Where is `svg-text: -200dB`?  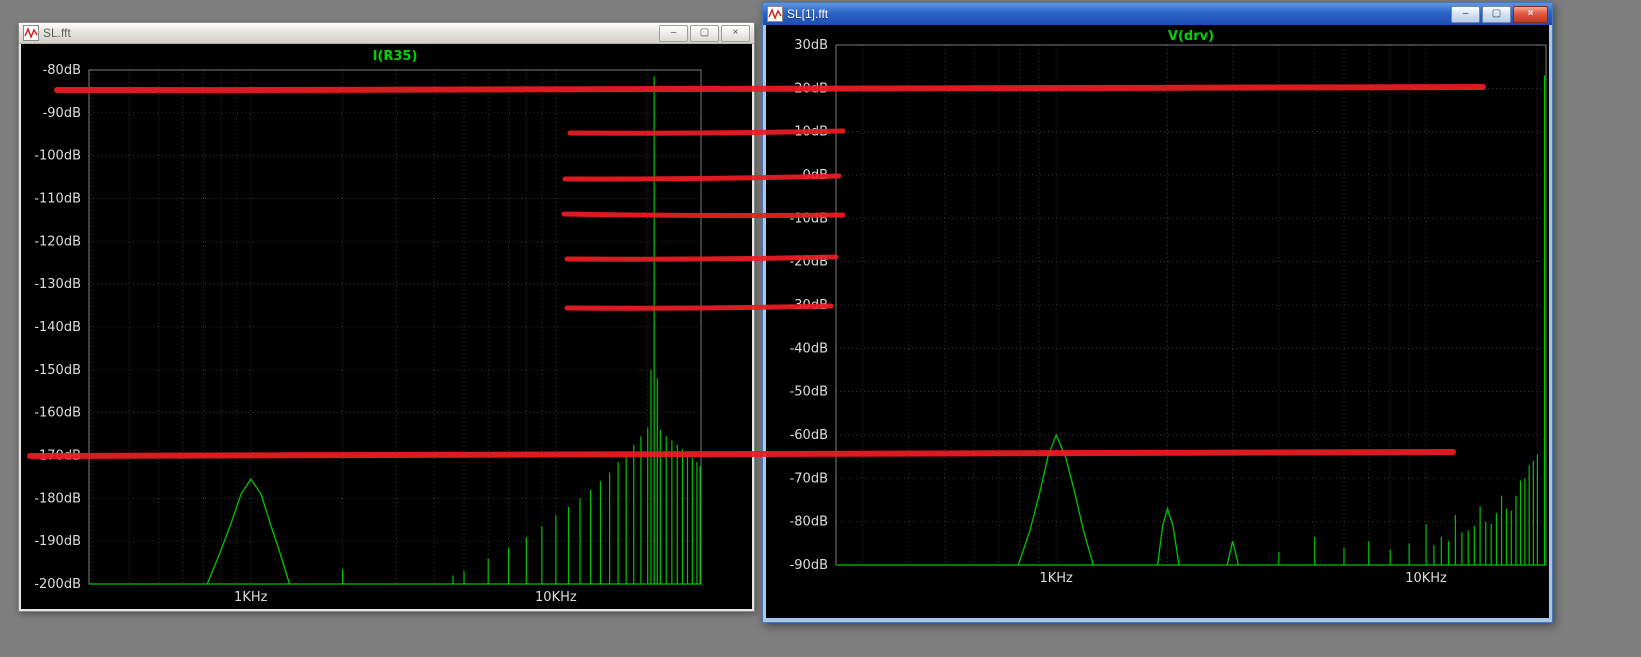 svg-text: -200dB is located at coordinates (57, 584).